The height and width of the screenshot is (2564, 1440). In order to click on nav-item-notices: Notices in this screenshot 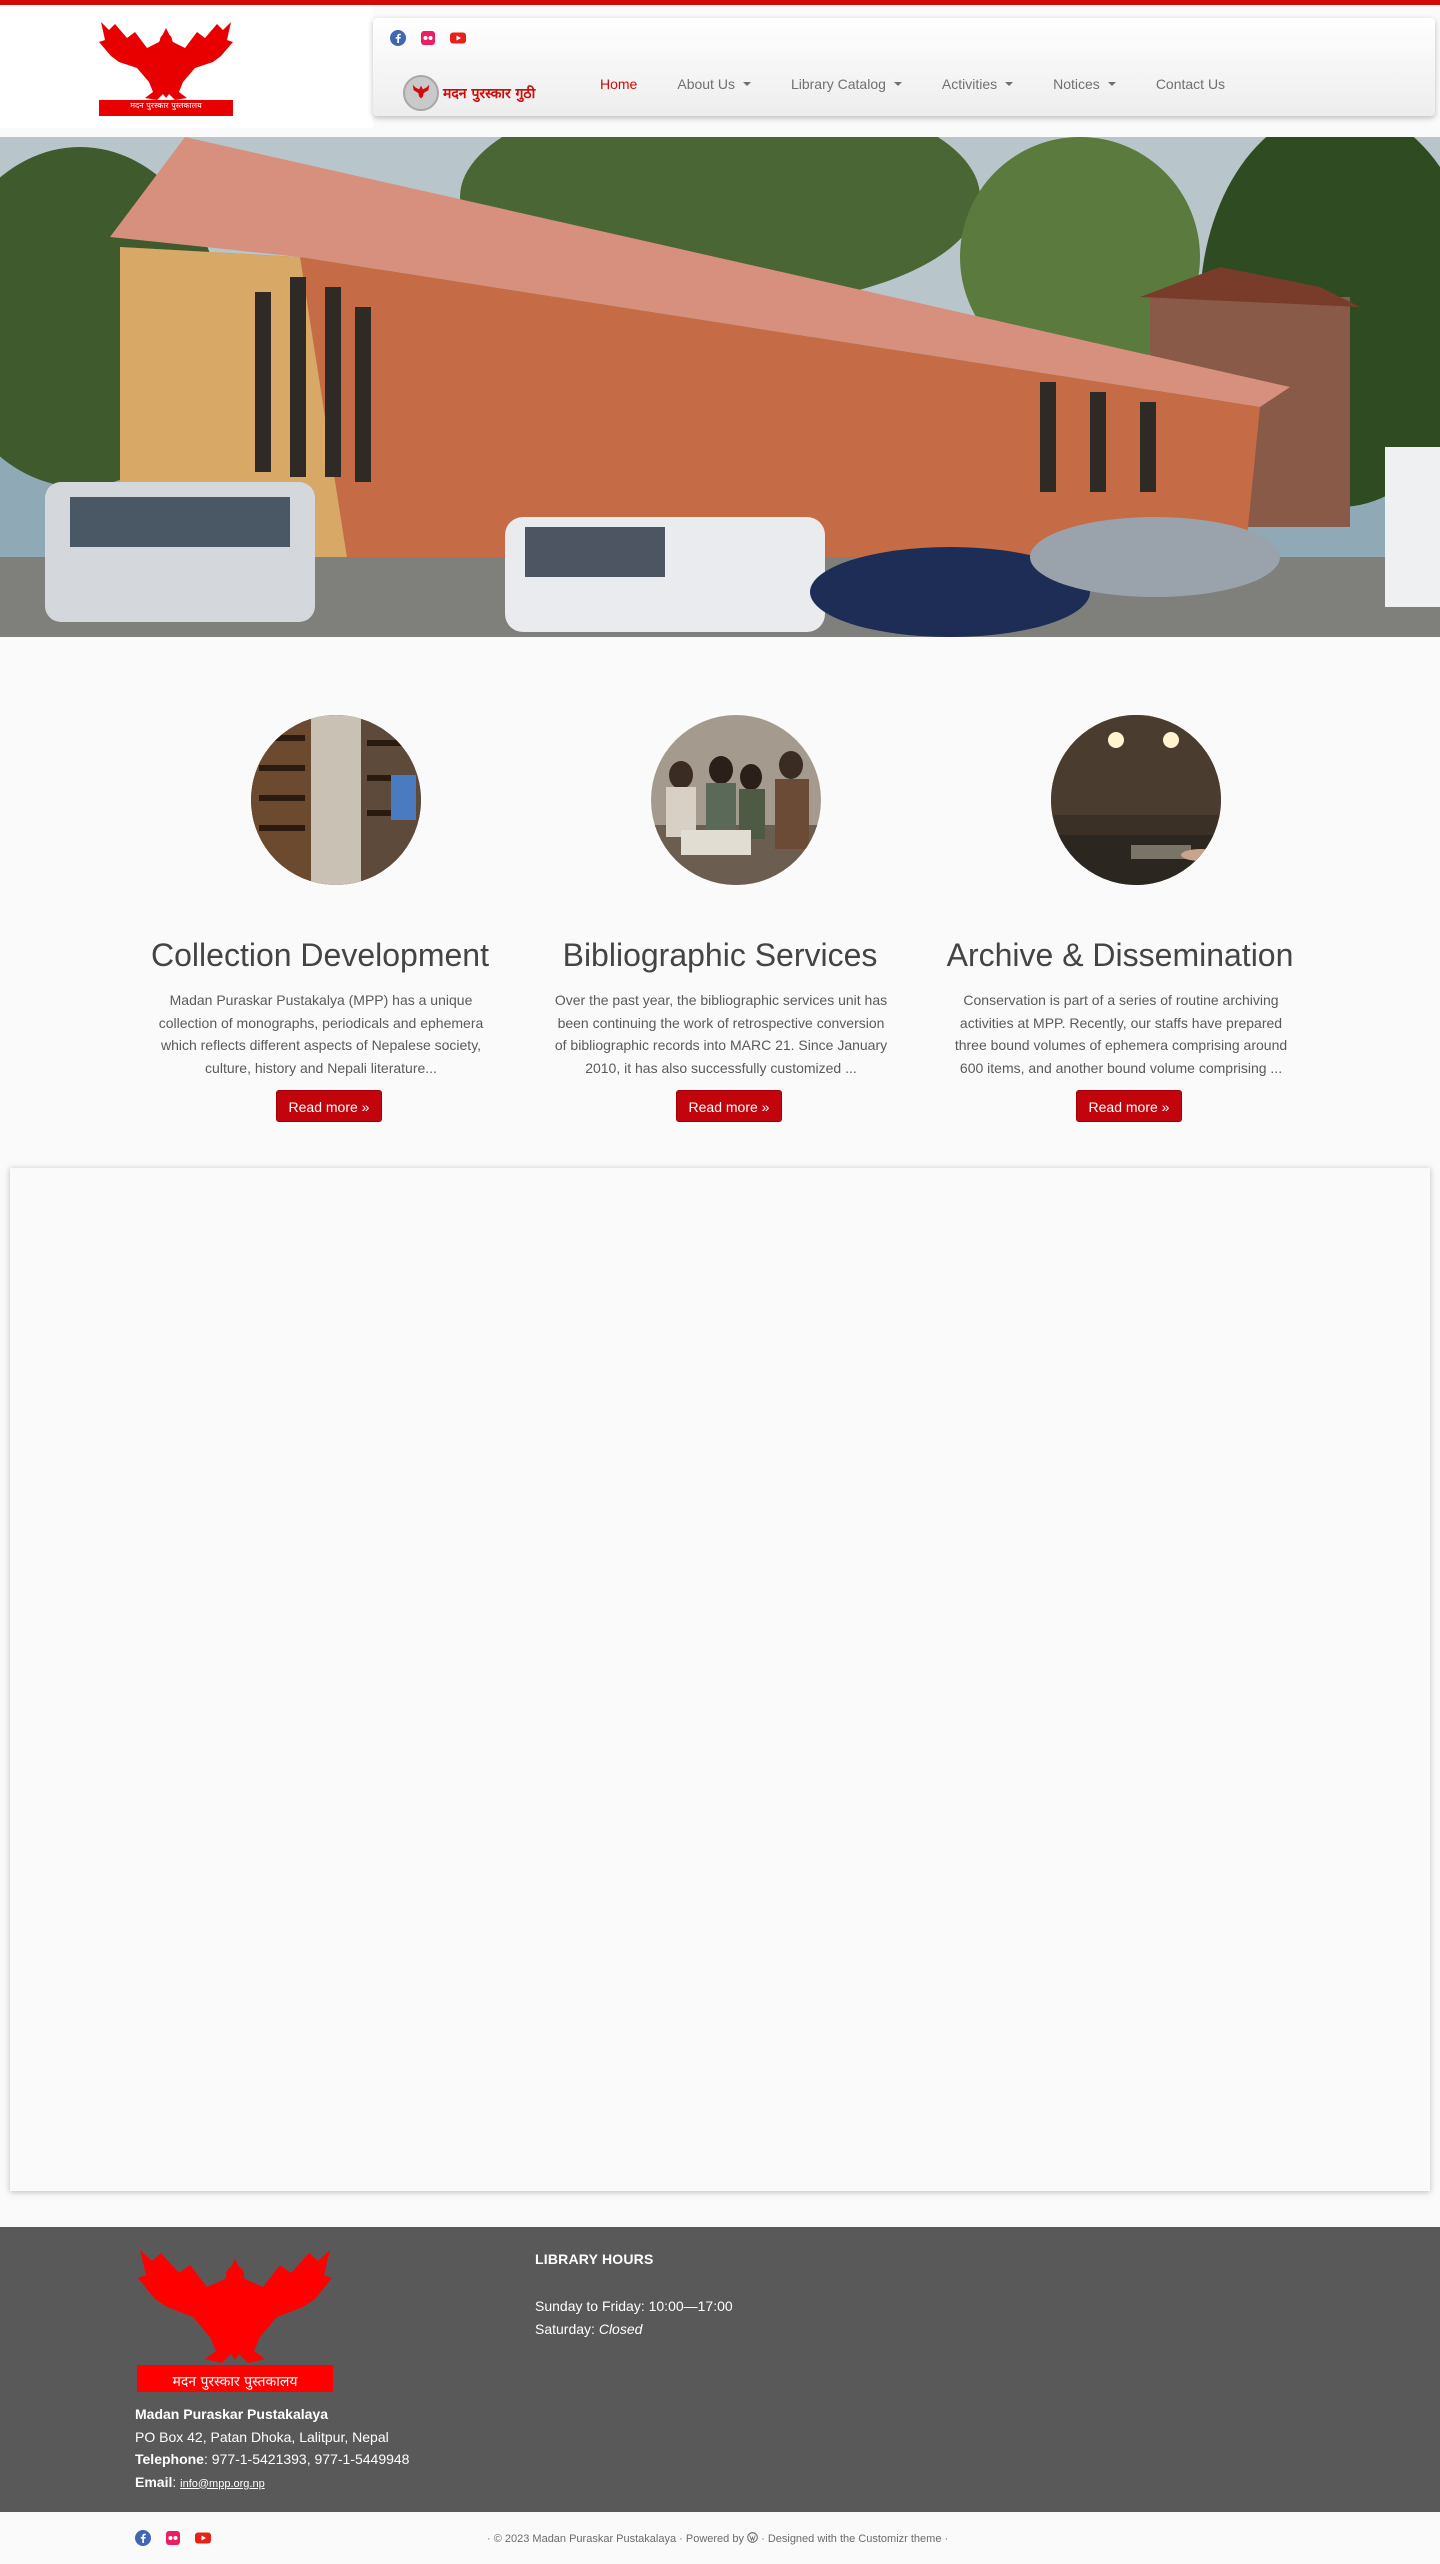, I will do `click(1084, 84)`.